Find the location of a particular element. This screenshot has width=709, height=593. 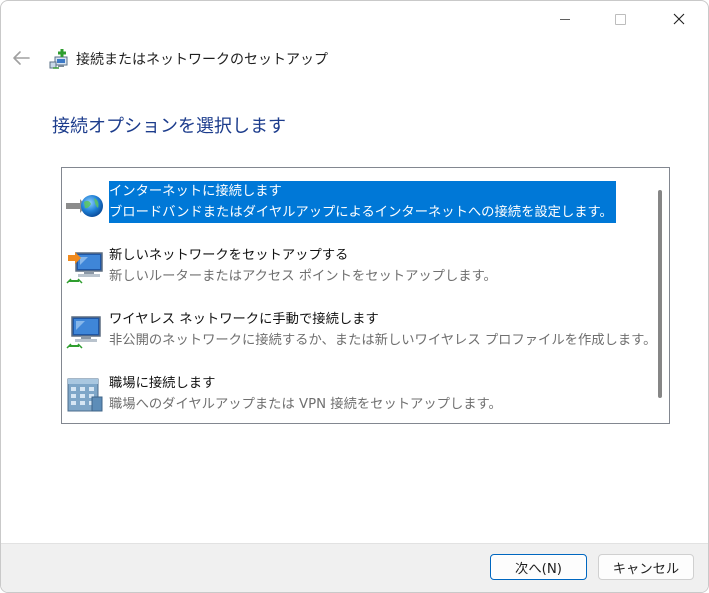

page-heading: 接続オプションを選択します is located at coordinates (169, 126).